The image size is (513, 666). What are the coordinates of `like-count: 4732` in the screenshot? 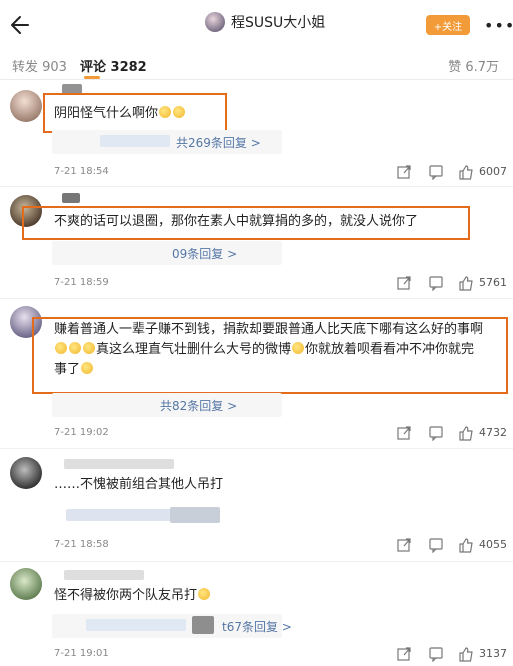 It's located at (493, 432).